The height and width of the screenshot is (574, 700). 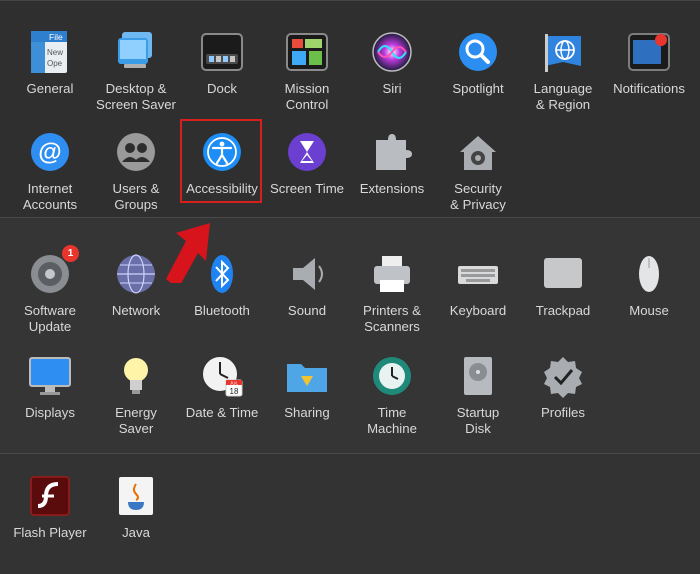 What do you see at coordinates (136, 521) in the screenshot?
I see `pane-java: Java` at bounding box center [136, 521].